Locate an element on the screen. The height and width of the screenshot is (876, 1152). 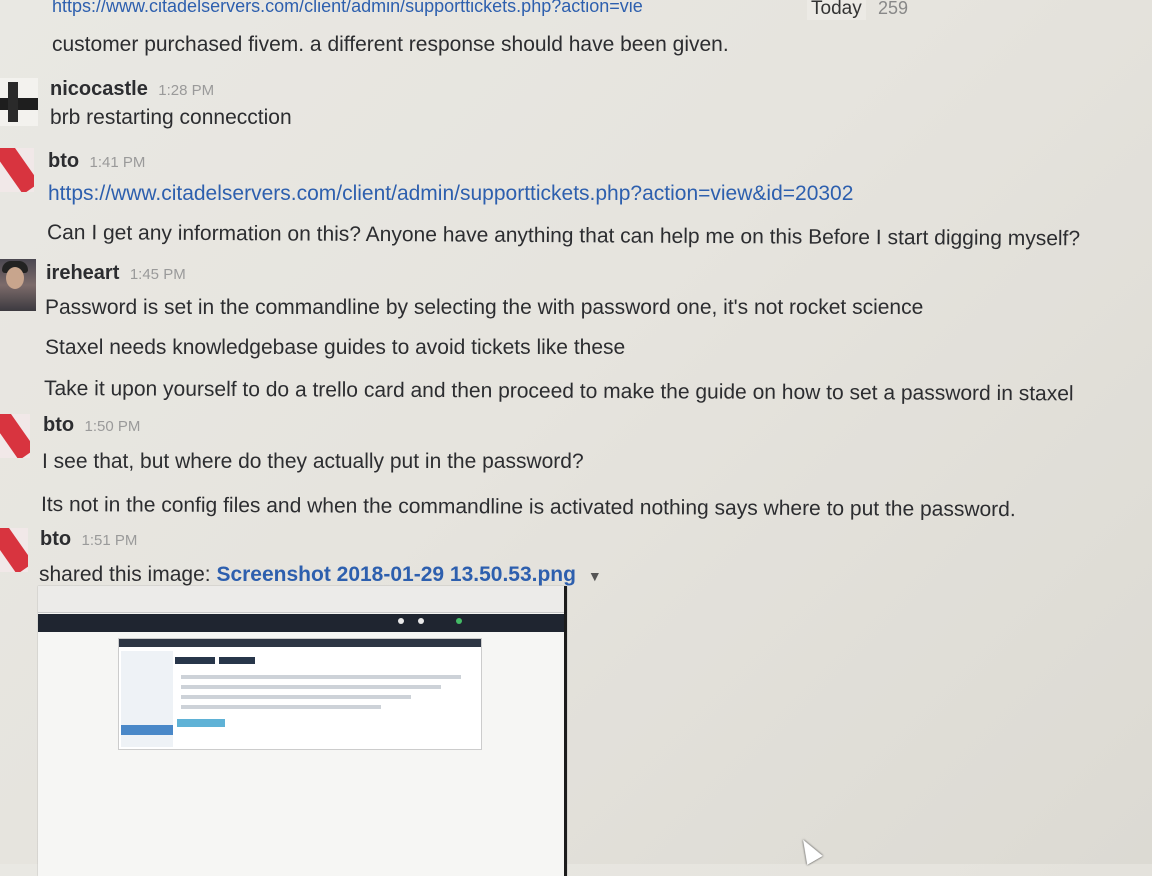
message-header: bto 1:51 PM is located at coordinates (88, 539).